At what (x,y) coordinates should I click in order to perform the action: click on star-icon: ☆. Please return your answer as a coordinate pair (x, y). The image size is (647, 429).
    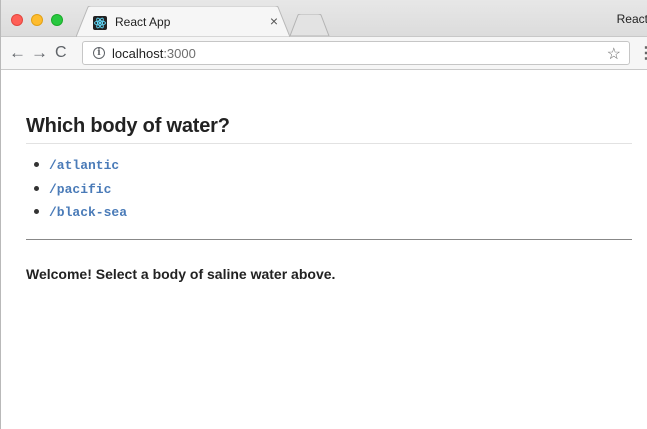
    Looking at the image, I should click on (614, 54).